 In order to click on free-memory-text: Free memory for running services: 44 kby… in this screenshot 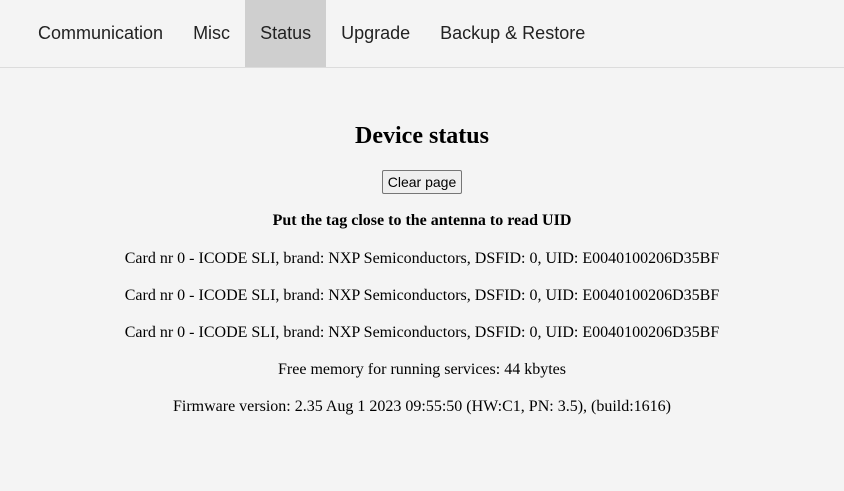, I will do `click(422, 369)`.